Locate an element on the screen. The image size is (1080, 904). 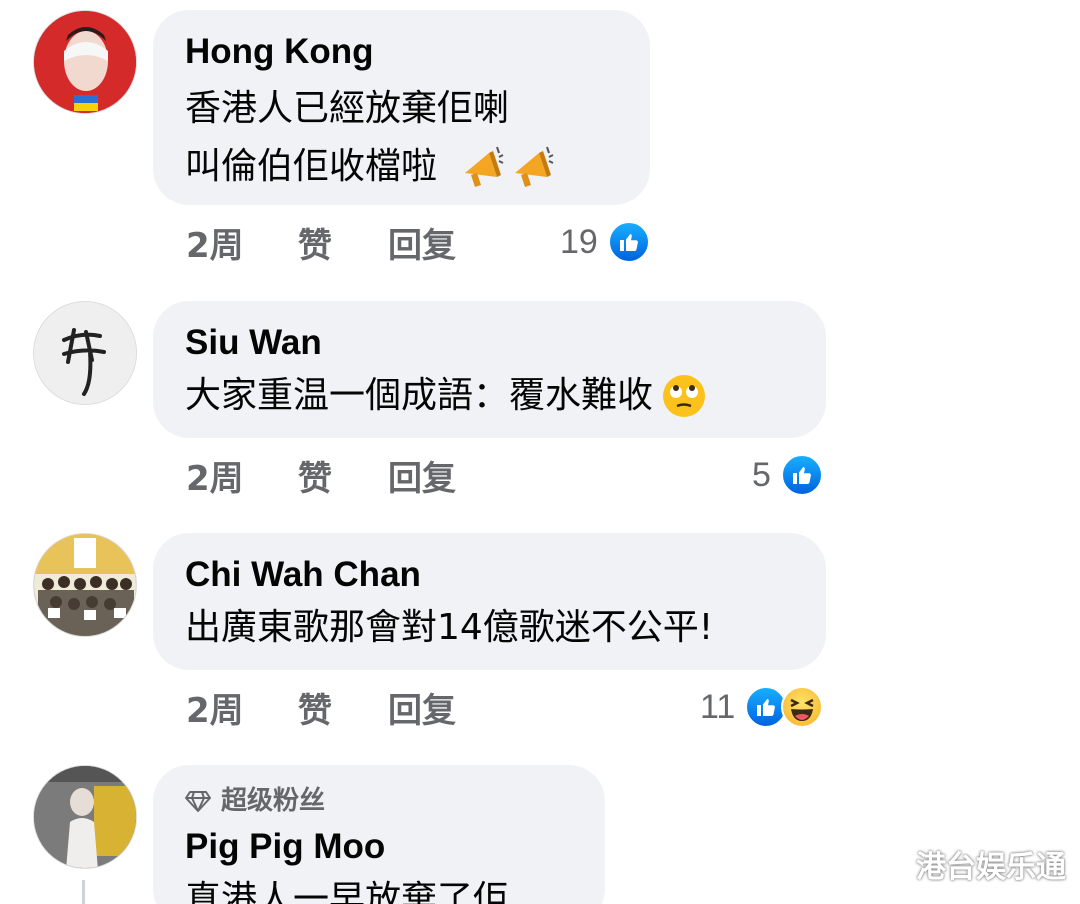
reaction-count: 19 is located at coordinates (579, 241).